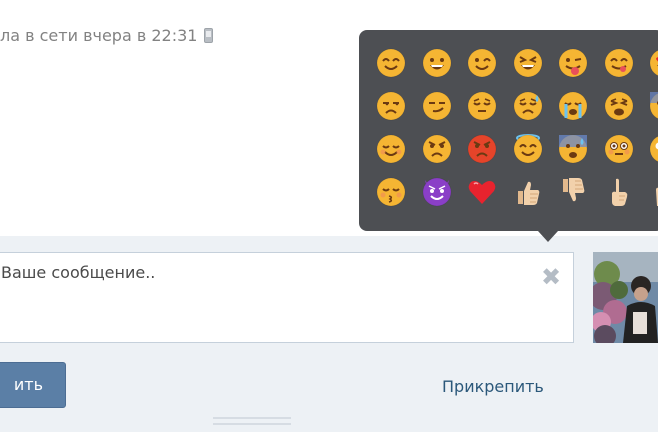 Image resolution: width=658 pixels, height=432 pixels. Describe the element at coordinates (99, 35) in the screenshot. I see `last-seen-text: ла в сети вчера в 22:31` at that location.